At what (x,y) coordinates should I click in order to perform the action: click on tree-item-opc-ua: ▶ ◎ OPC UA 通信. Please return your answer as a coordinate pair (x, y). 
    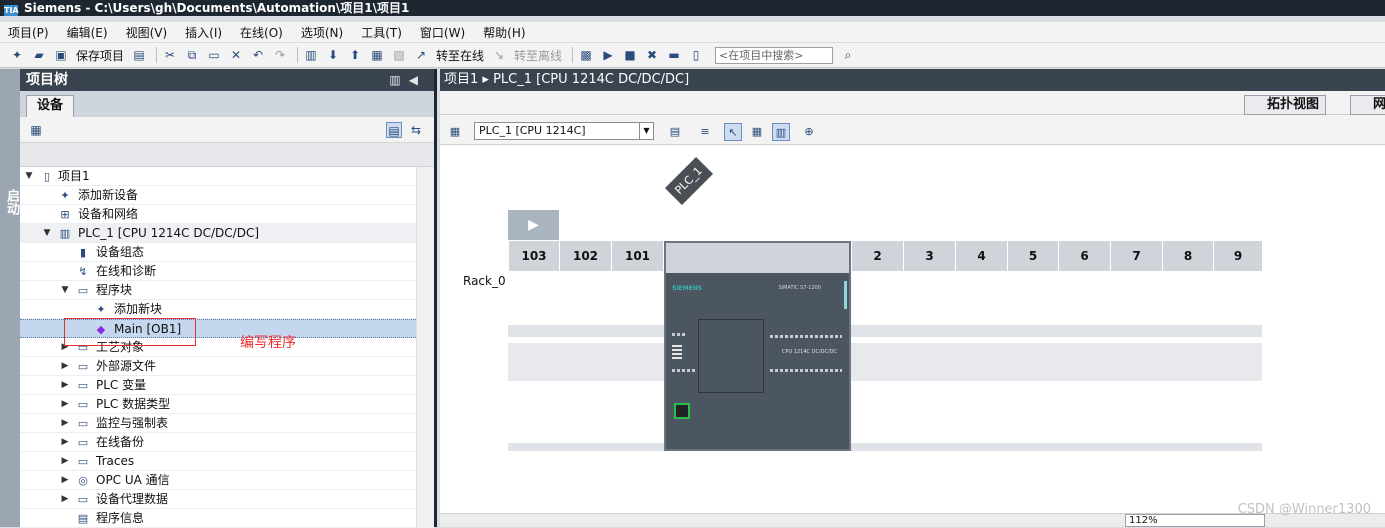
    Looking at the image, I should click on (227, 480).